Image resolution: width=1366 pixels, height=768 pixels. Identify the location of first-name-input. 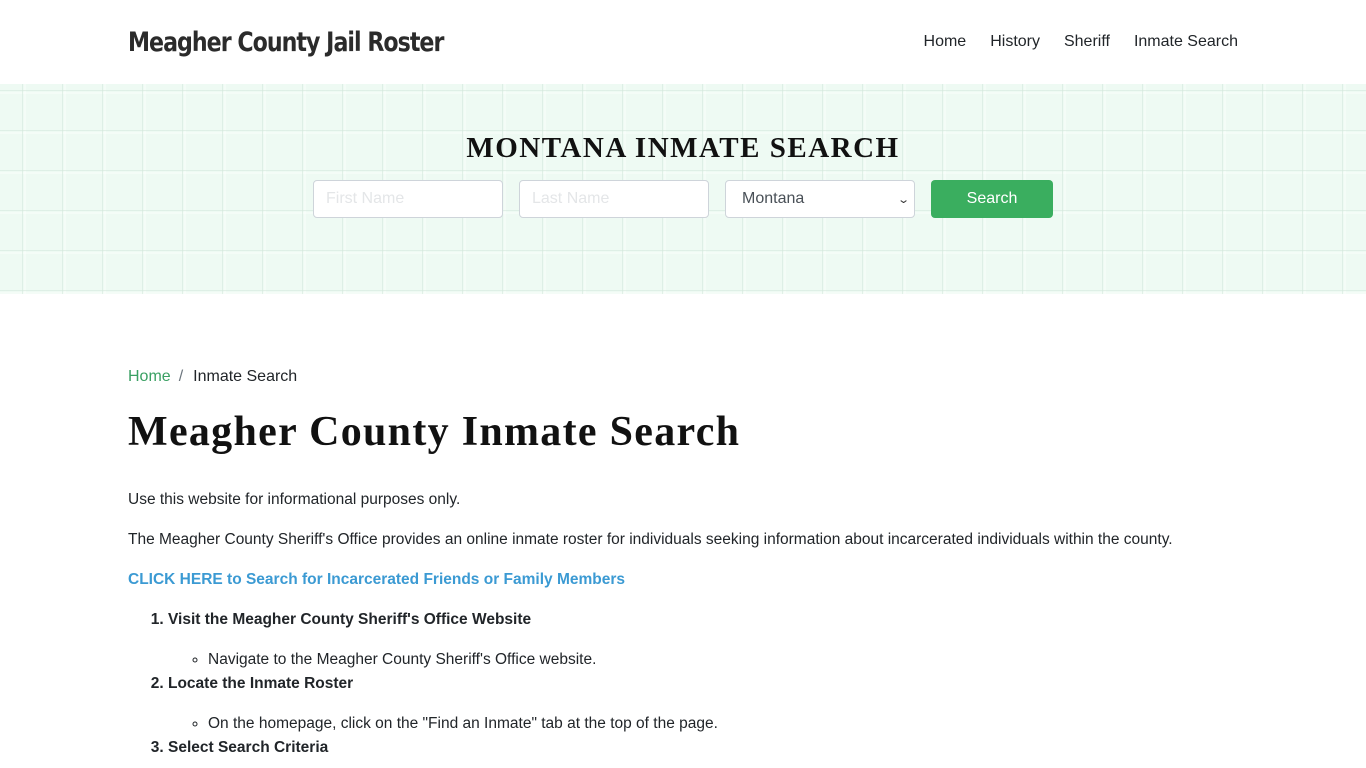
(408, 199).